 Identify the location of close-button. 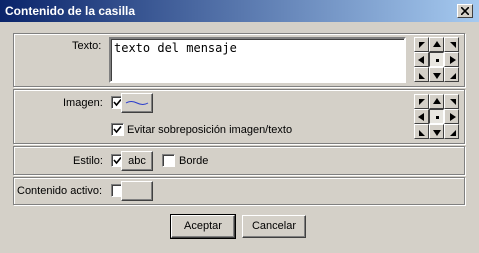
(465, 11).